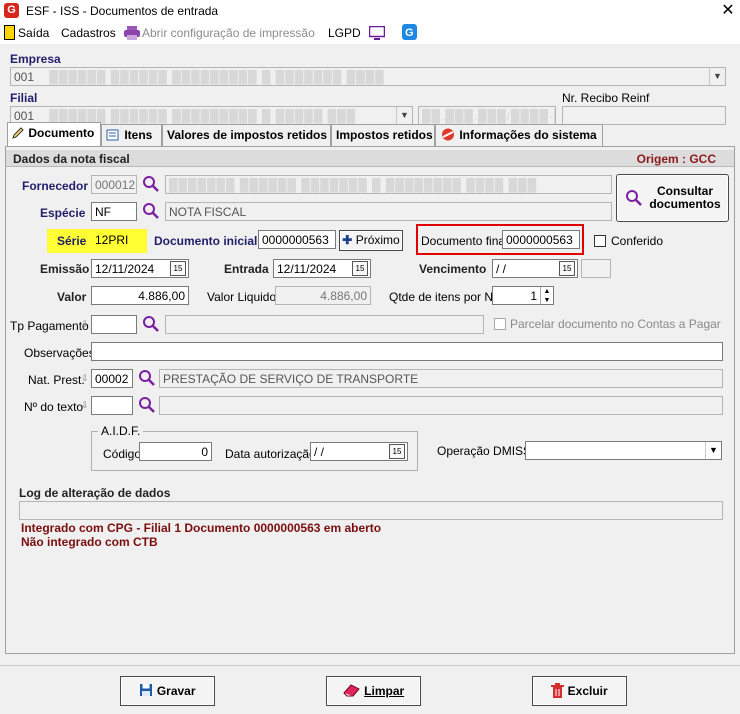  What do you see at coordinates (448, 134) in the screenshot?
I see `system-info-icon` at bounding box center [448, 134].